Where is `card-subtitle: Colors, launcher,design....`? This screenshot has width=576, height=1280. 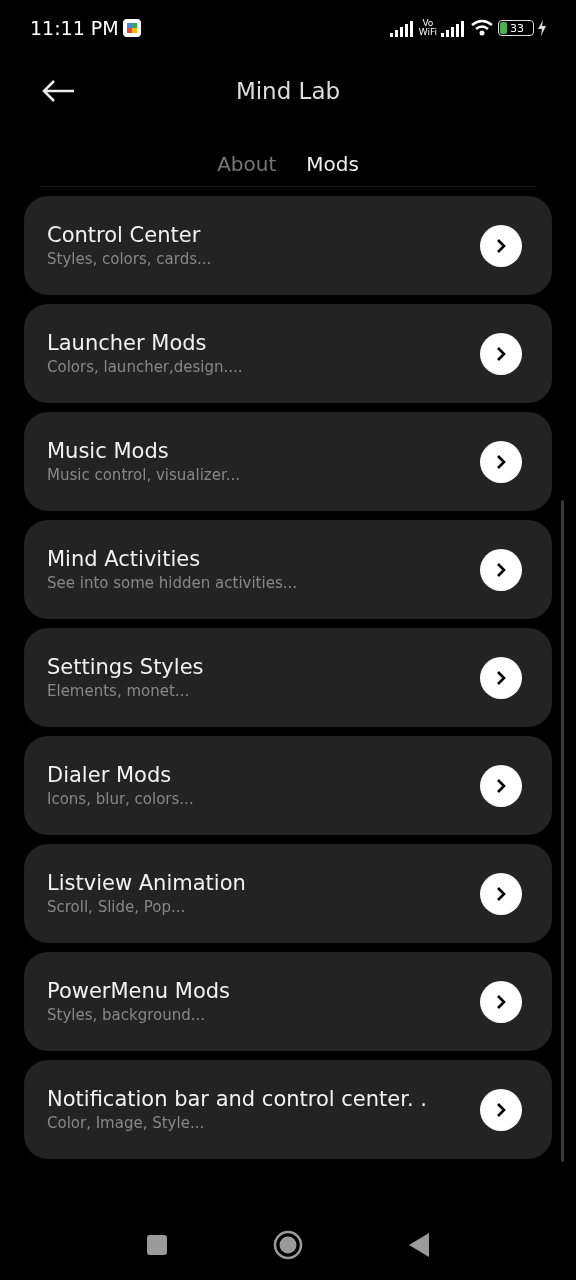 card-subtitle: Colors, launcher,design.... is located at coordinates (145, 367).